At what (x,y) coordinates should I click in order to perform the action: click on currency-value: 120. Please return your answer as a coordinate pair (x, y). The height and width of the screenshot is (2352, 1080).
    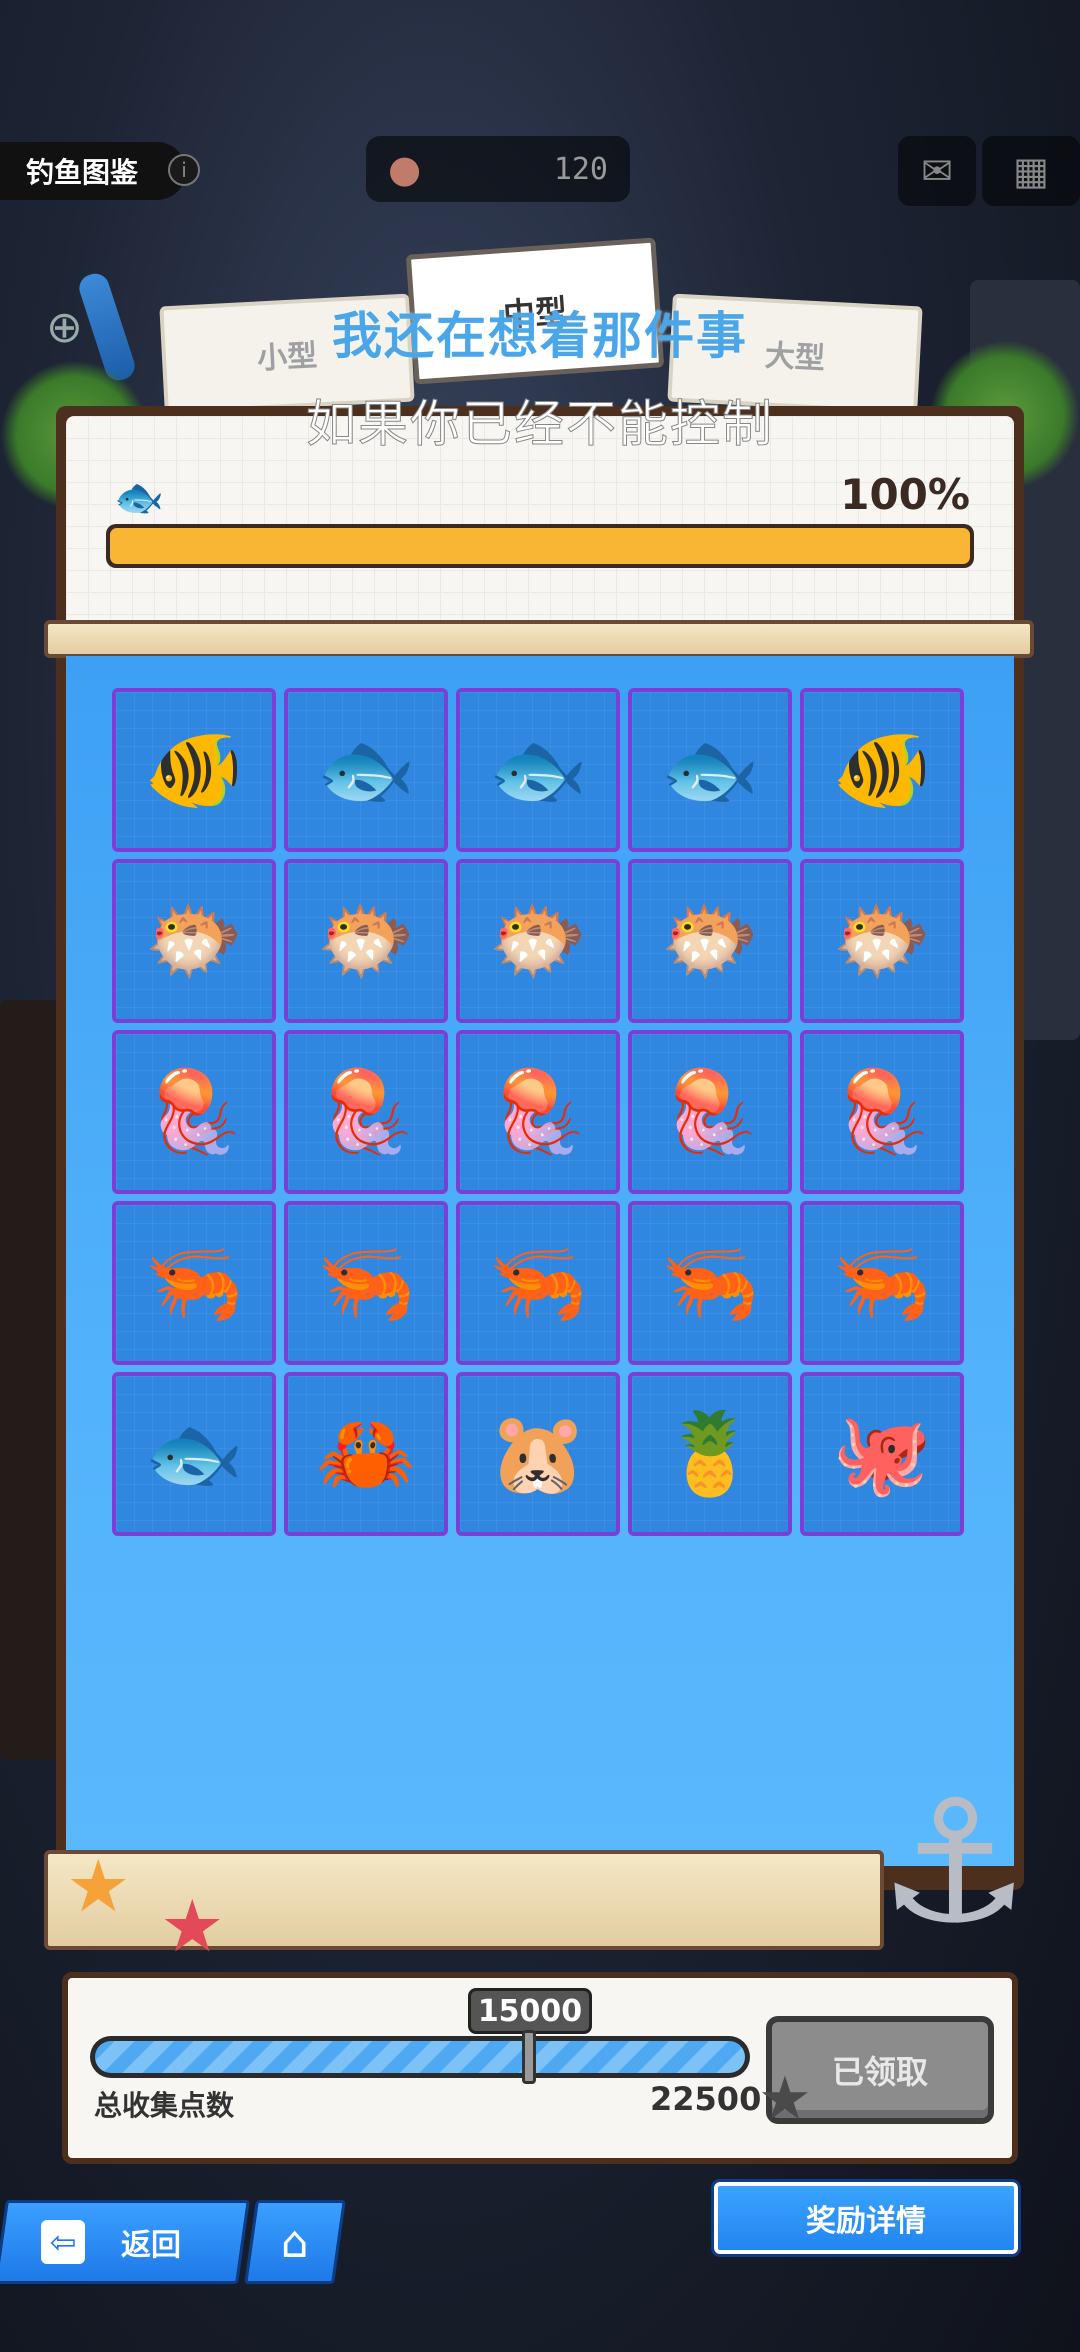
    Looking at the image, I should click on (580, 169).